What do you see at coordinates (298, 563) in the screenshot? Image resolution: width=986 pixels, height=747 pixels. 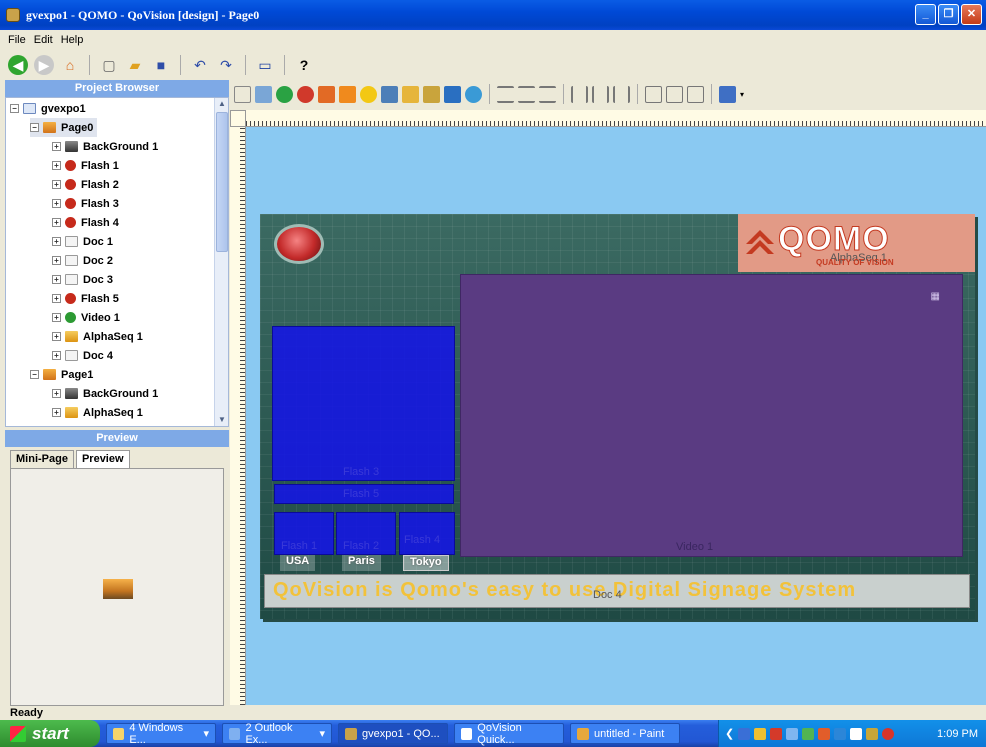 I see `city-tab-usa: USA` at bounding box center [298, 563].